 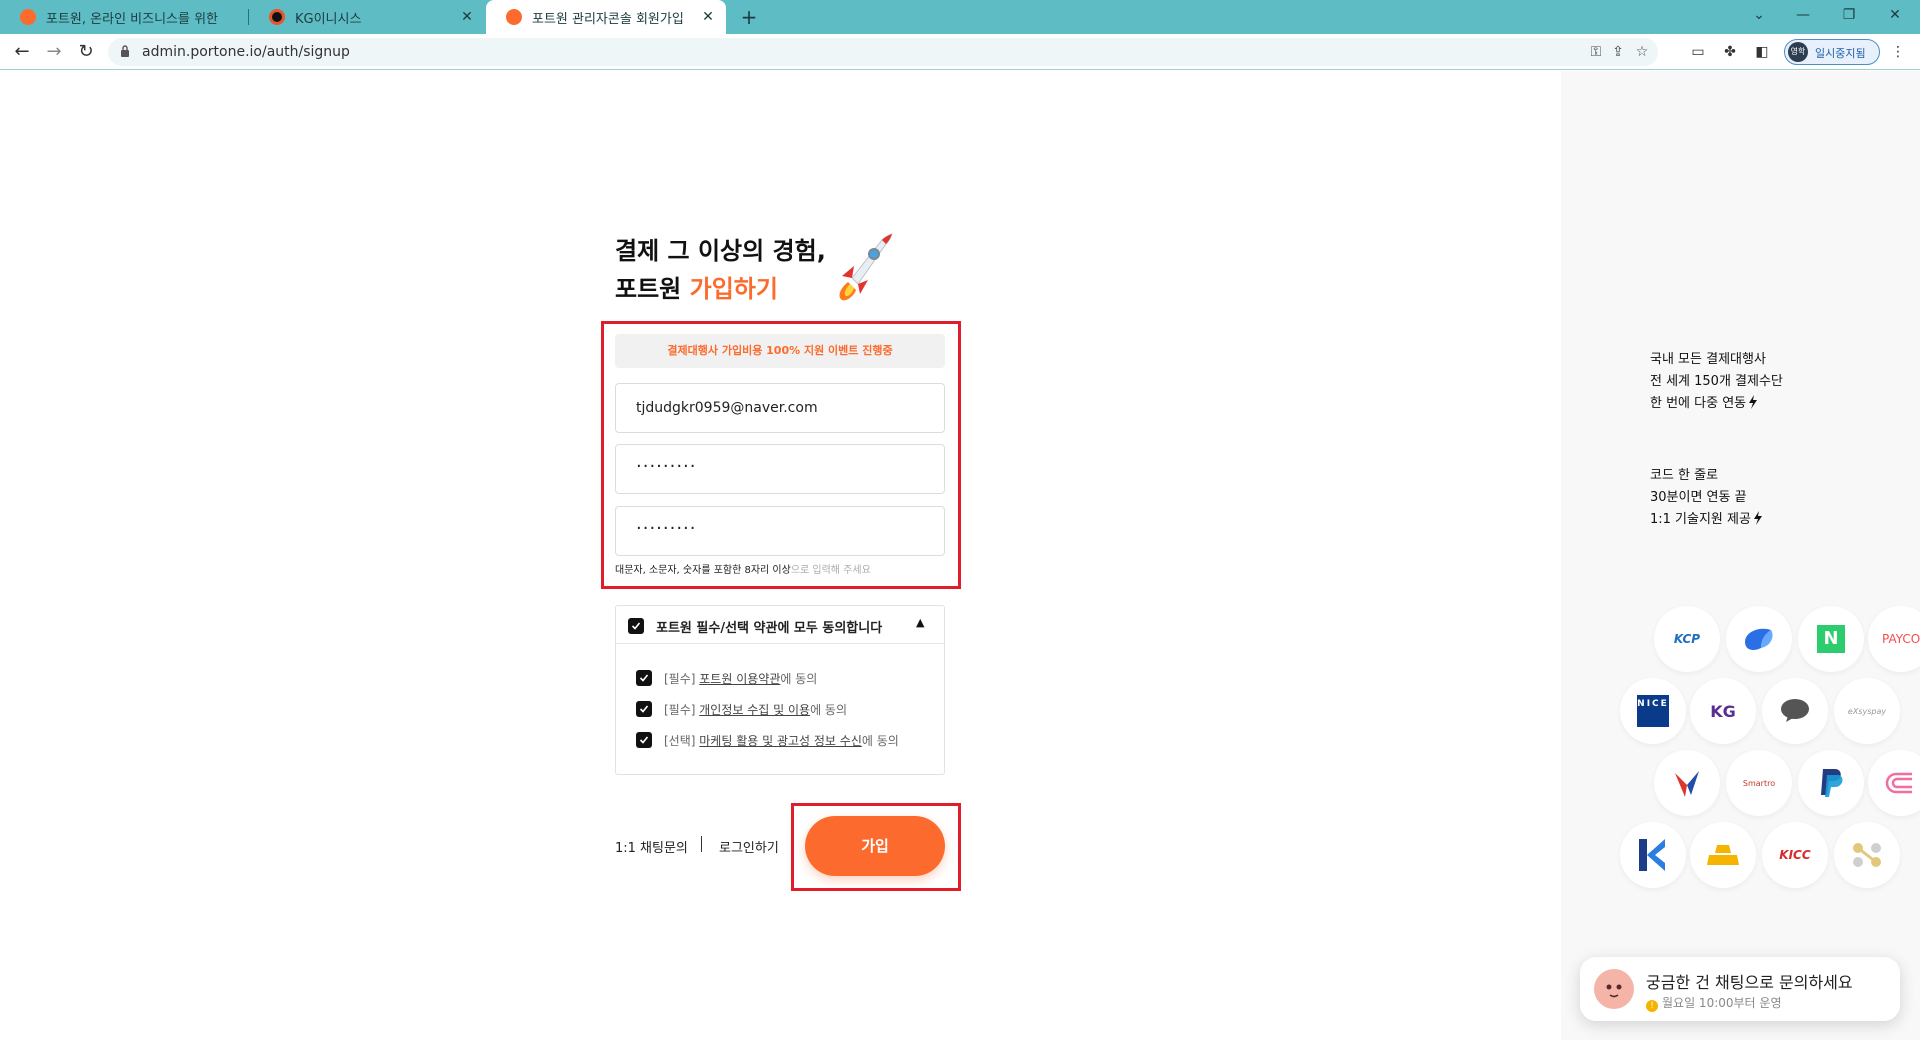 I want to click on cast-icon: ▭, so click(x=1698, y=52).